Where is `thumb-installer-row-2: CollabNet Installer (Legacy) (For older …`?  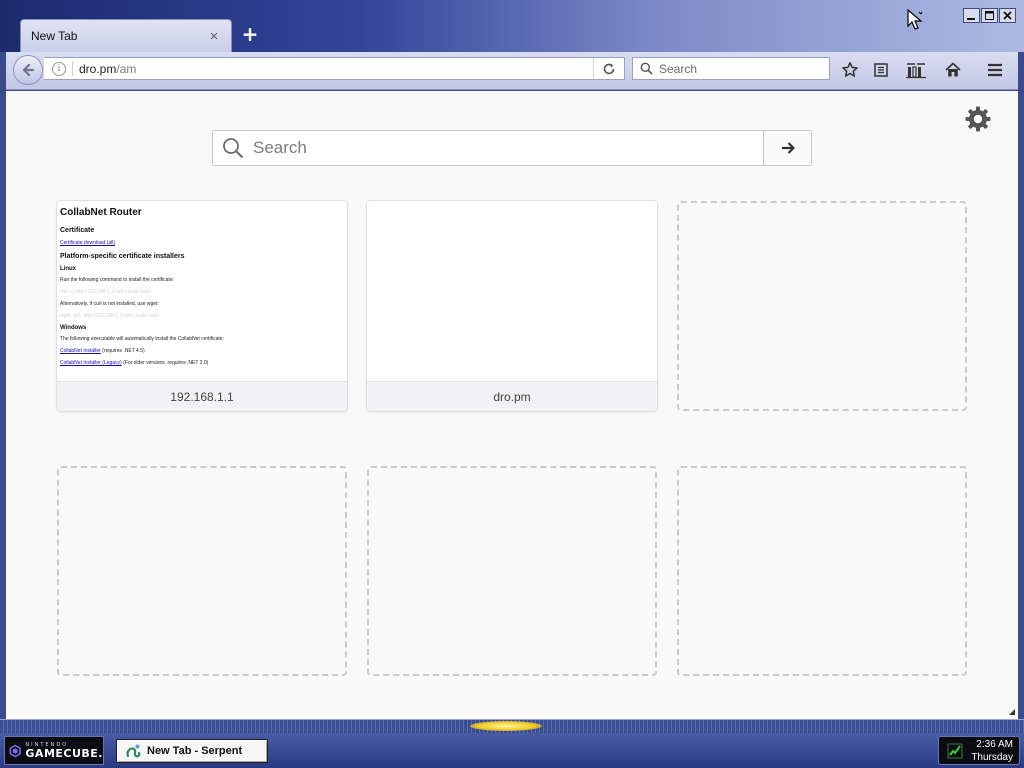 thumb-installer-row-2: CollabNet Installer (Legacy) (For older … is located at coordinates (202, 363).